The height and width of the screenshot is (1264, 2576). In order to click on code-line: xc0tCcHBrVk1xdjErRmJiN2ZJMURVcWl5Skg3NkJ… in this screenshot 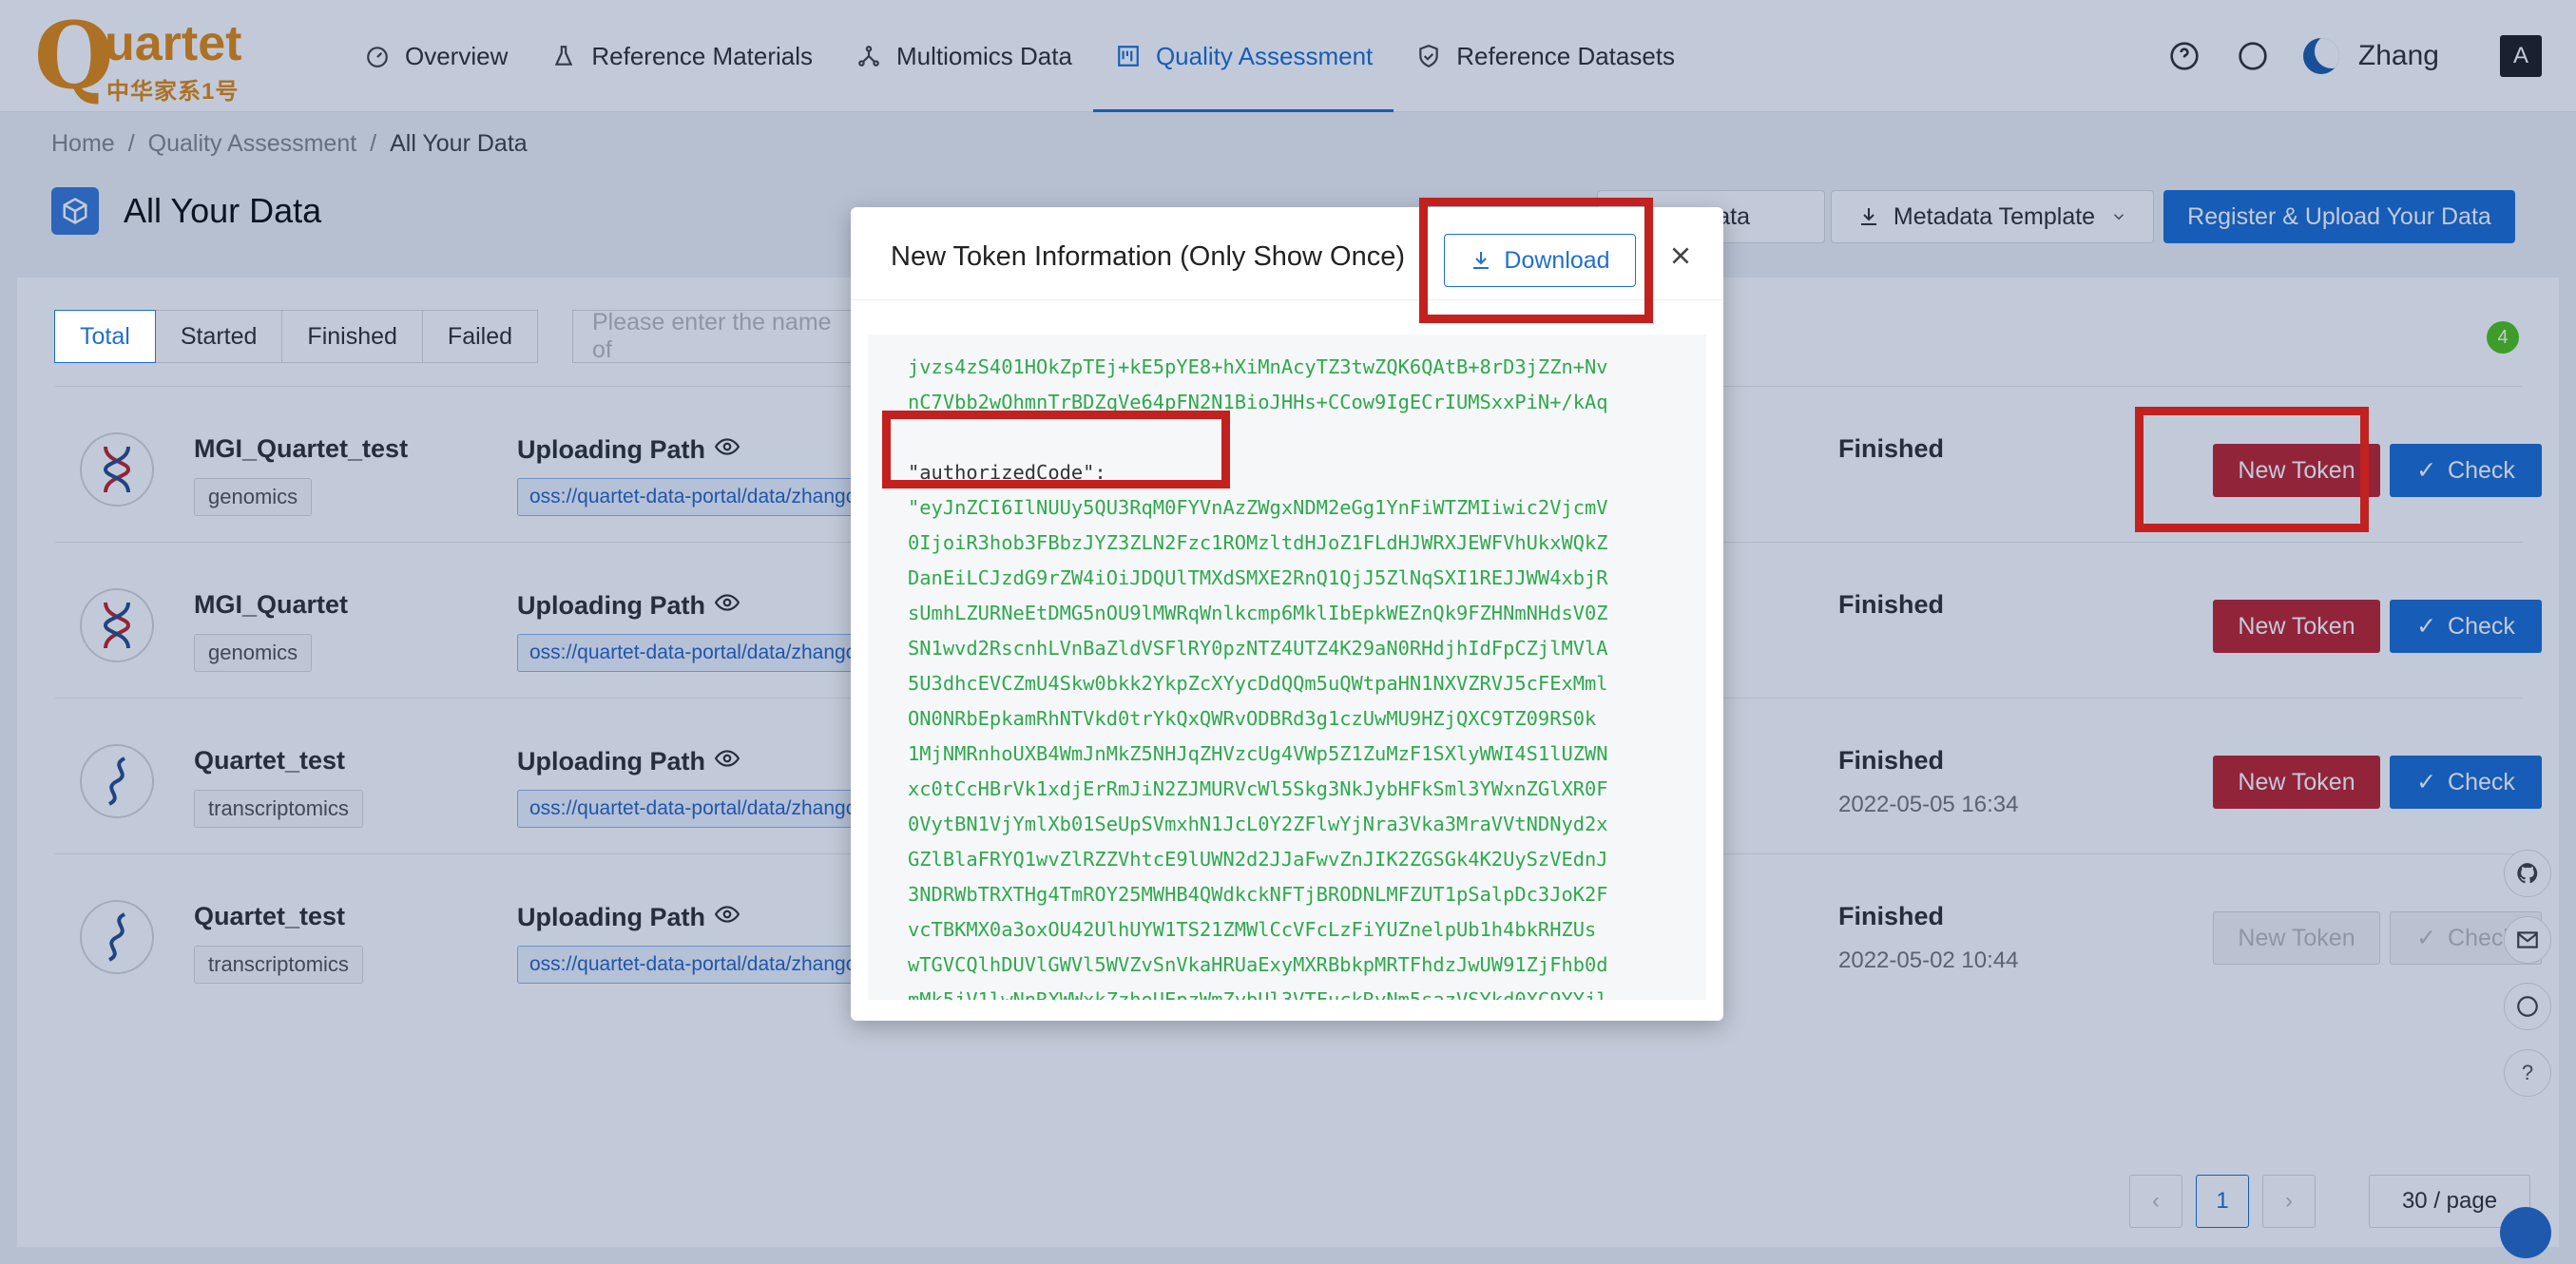, I will do `click(1258, 789)`.